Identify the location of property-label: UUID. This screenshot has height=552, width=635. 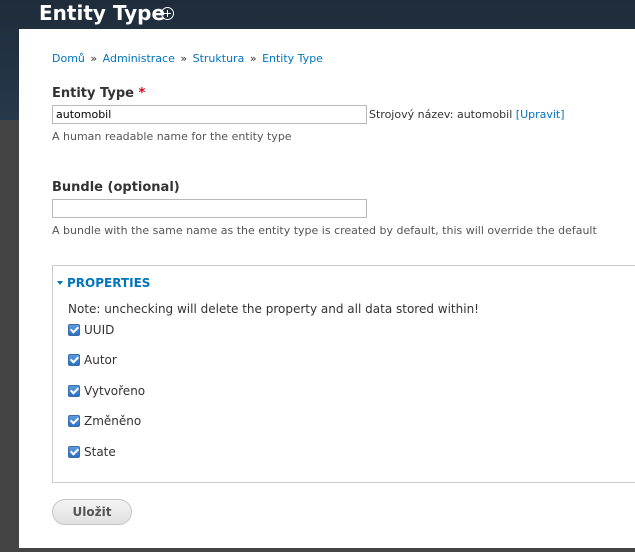
(99, 330).